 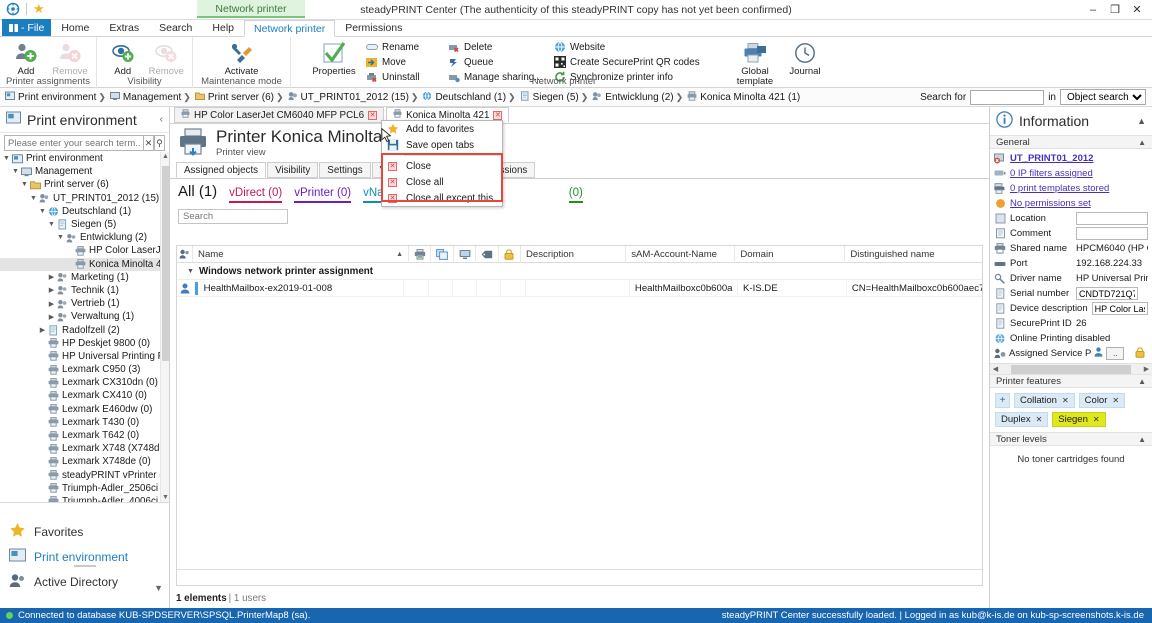 What do you see at coordinates (73, 143) in the screenshot?
I see `tree-search-input` at bounding box center [73, 143].